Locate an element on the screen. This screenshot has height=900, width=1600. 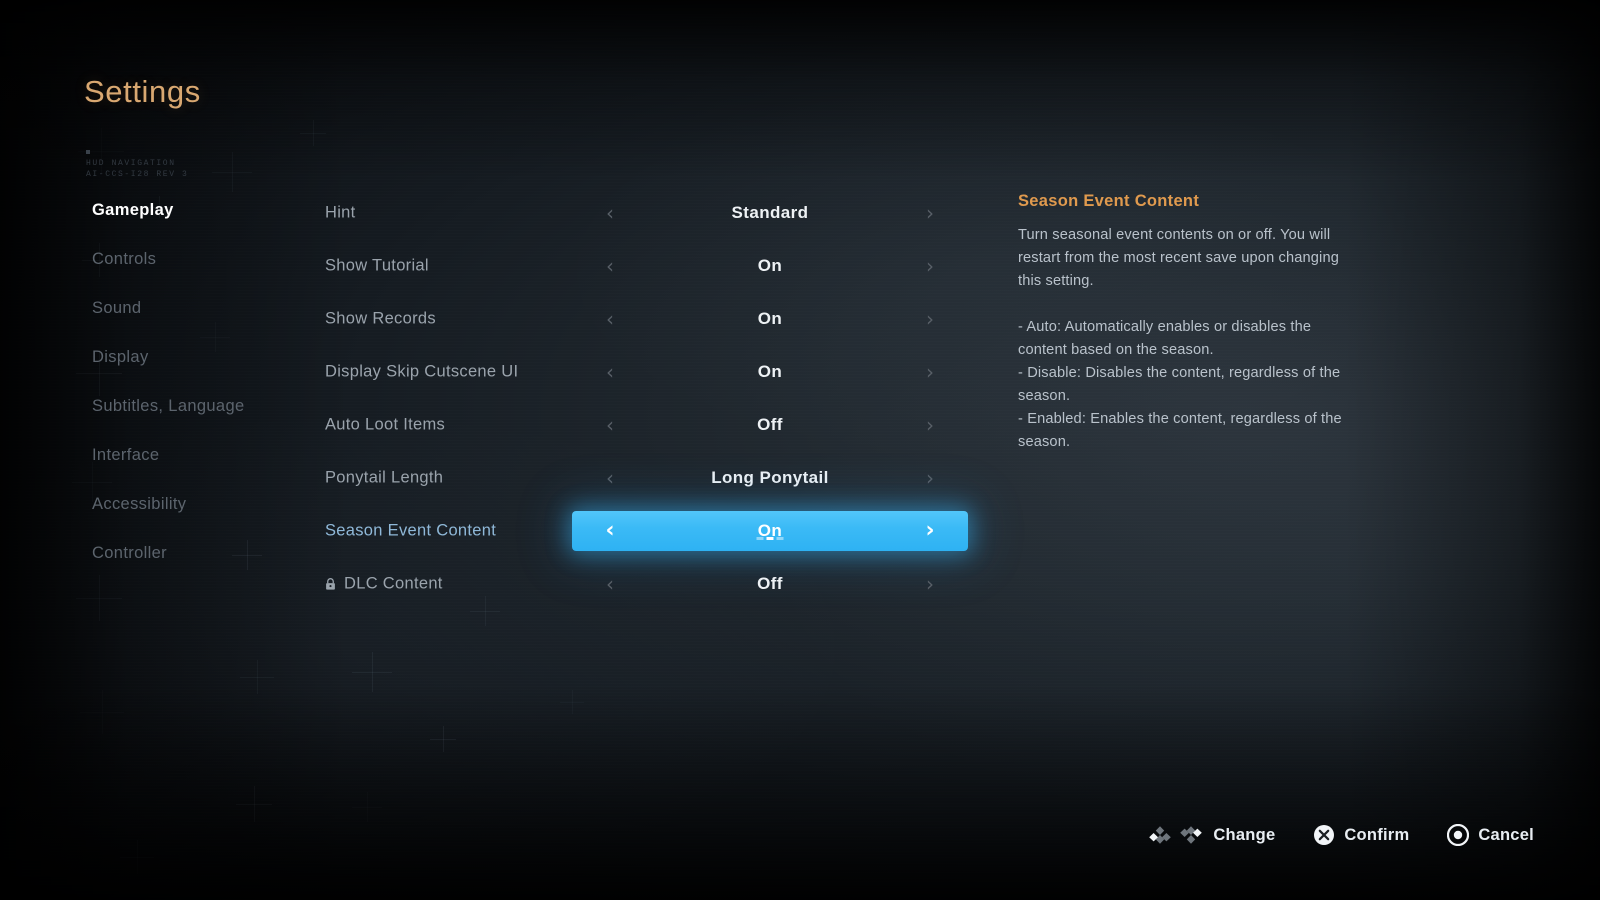
setting-label-wrap: Auto Loot Items is located at coordinates (385, 424).